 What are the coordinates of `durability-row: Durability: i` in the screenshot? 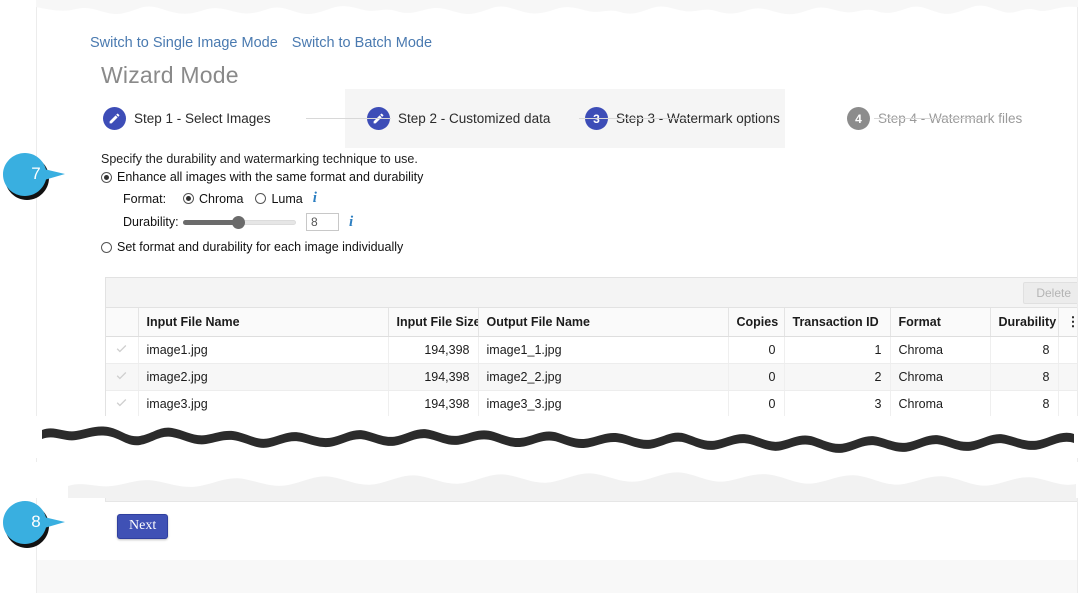 It's located at (273, 222).